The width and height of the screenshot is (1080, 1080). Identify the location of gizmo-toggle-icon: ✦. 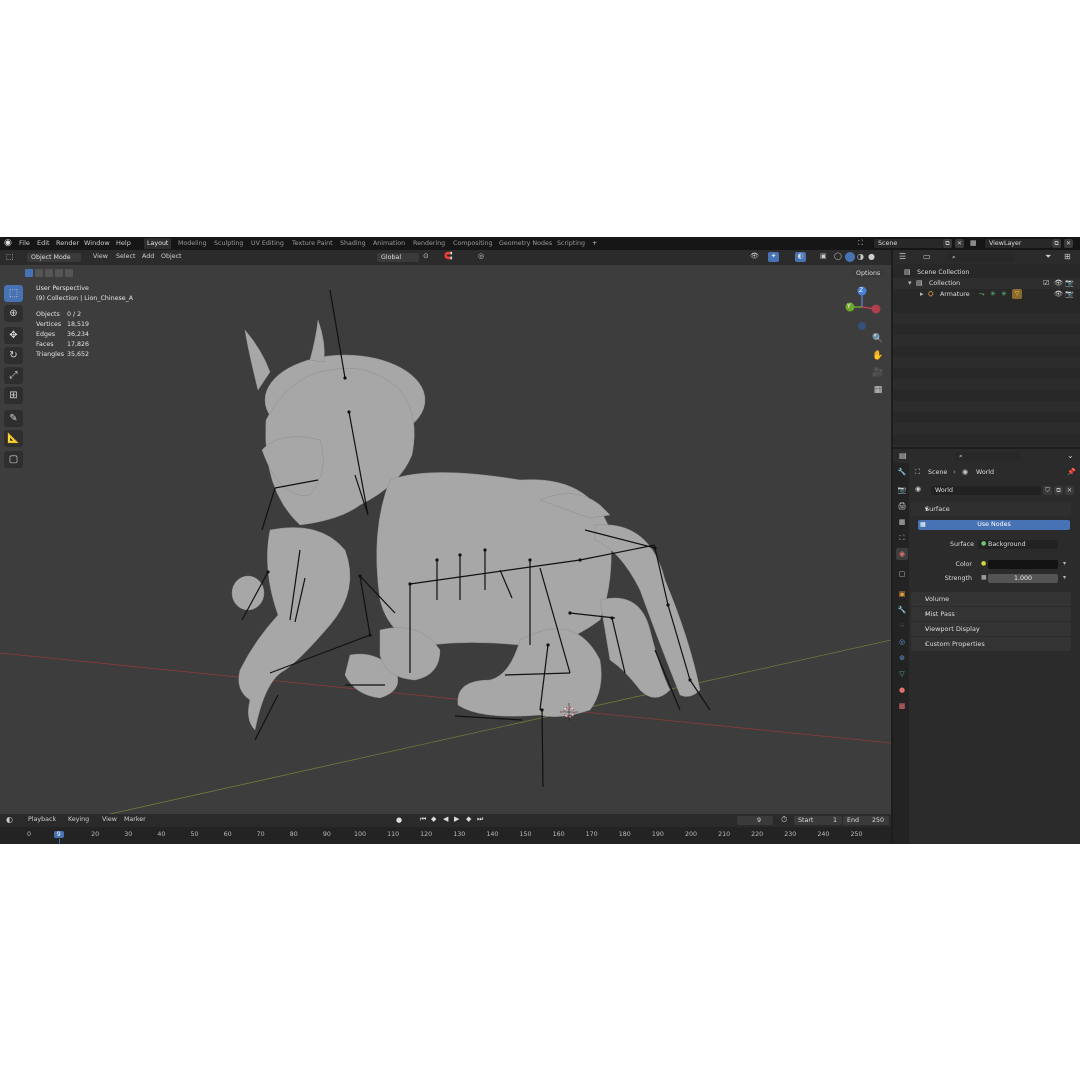
(773, 257).